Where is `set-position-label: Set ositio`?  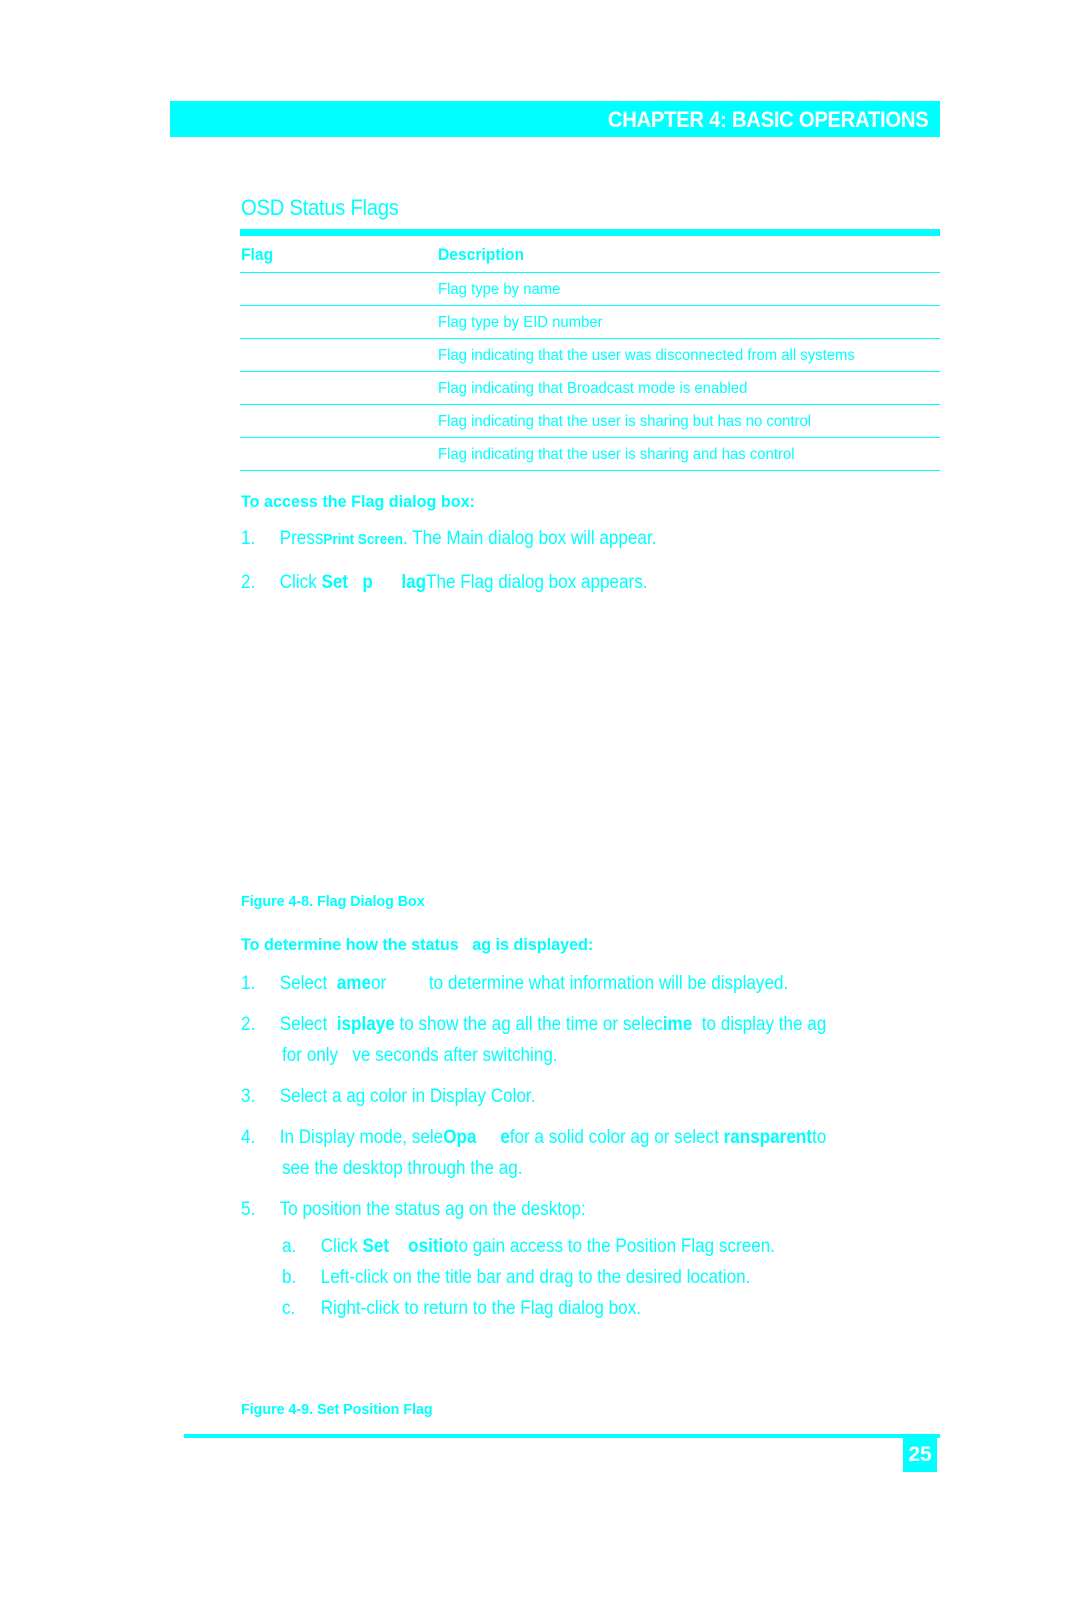
set-position-label: Set ositio is located at coordinates (408, 1246).